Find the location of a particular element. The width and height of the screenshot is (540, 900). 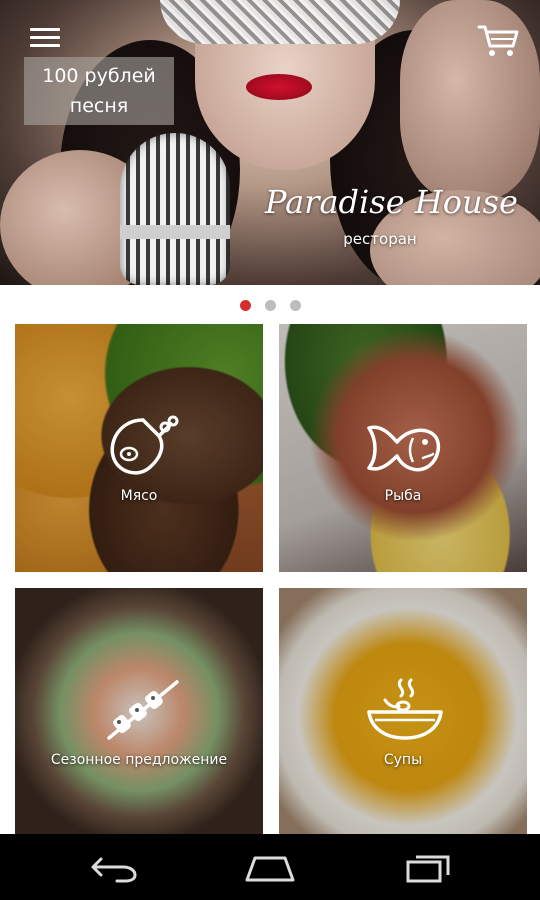

promo-line-2: песня is located at coordinates (99, 106).